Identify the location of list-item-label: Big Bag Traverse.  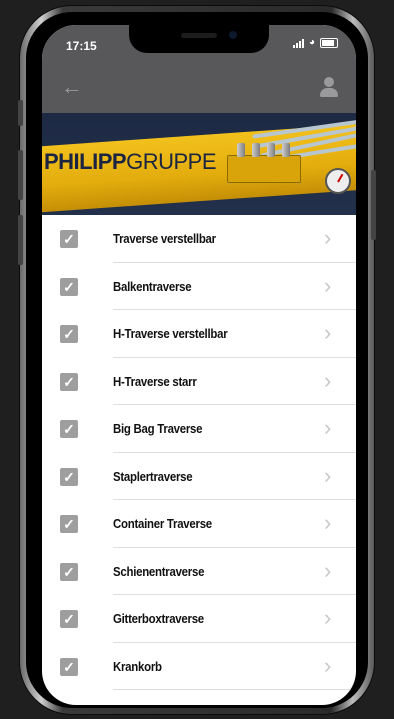
(158, 428).